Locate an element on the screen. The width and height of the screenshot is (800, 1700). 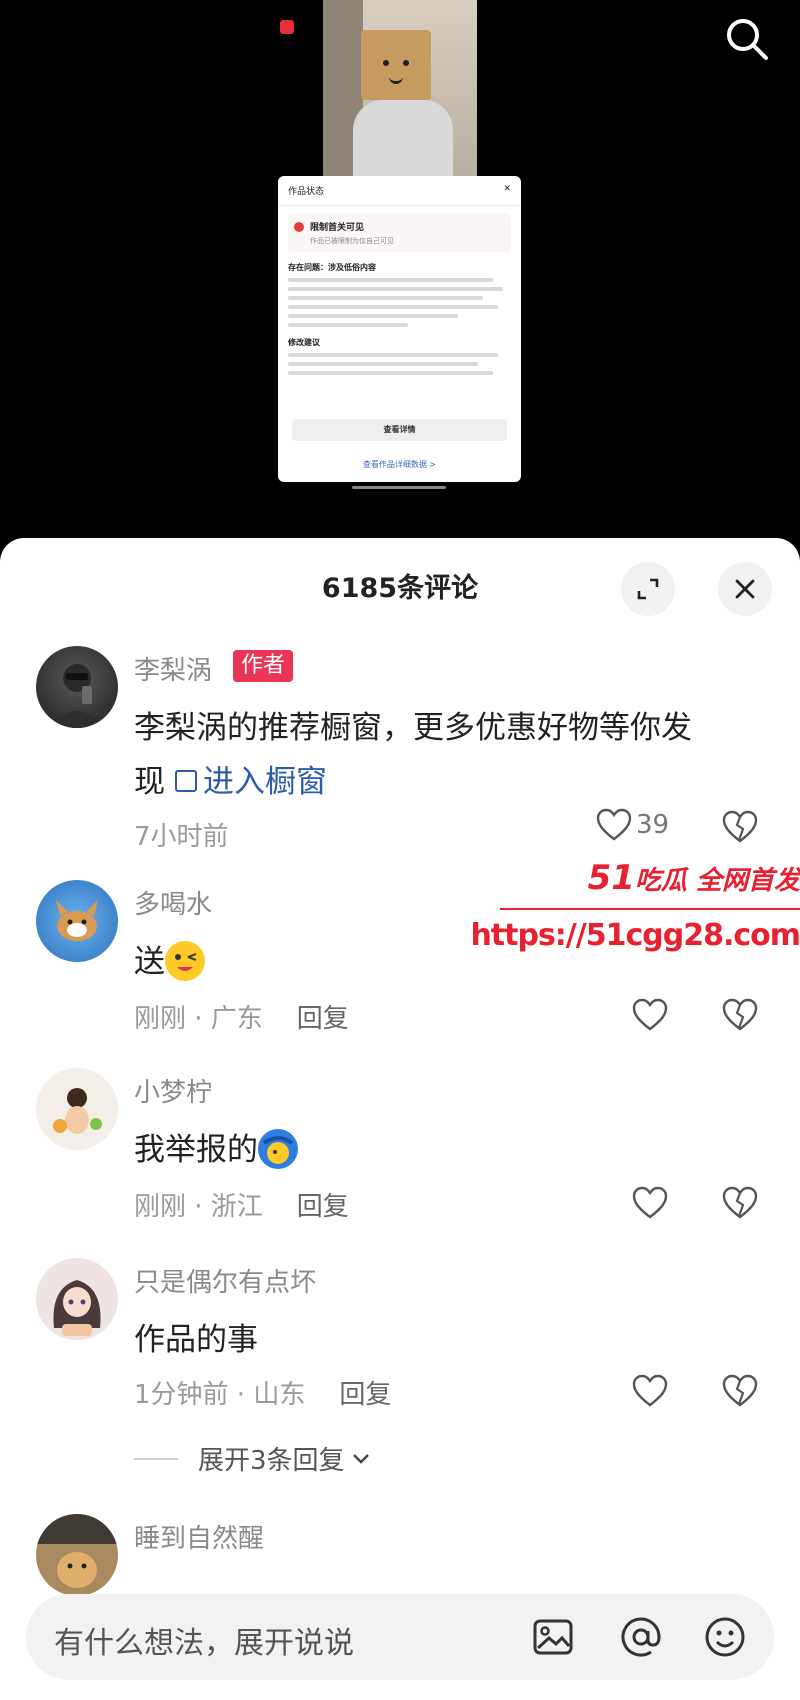
emoji-icon is located at coordinates (725, 1637).